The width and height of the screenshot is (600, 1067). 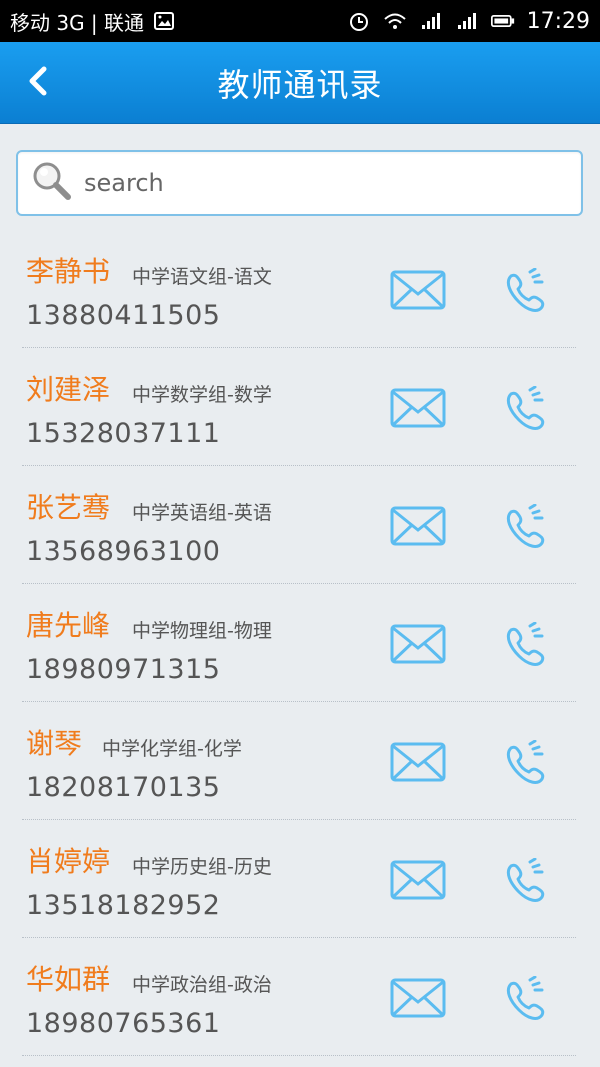 I want to click on contact-row: 李静书 中学语文组-语文 13880411505, so click(x=300, y=289).